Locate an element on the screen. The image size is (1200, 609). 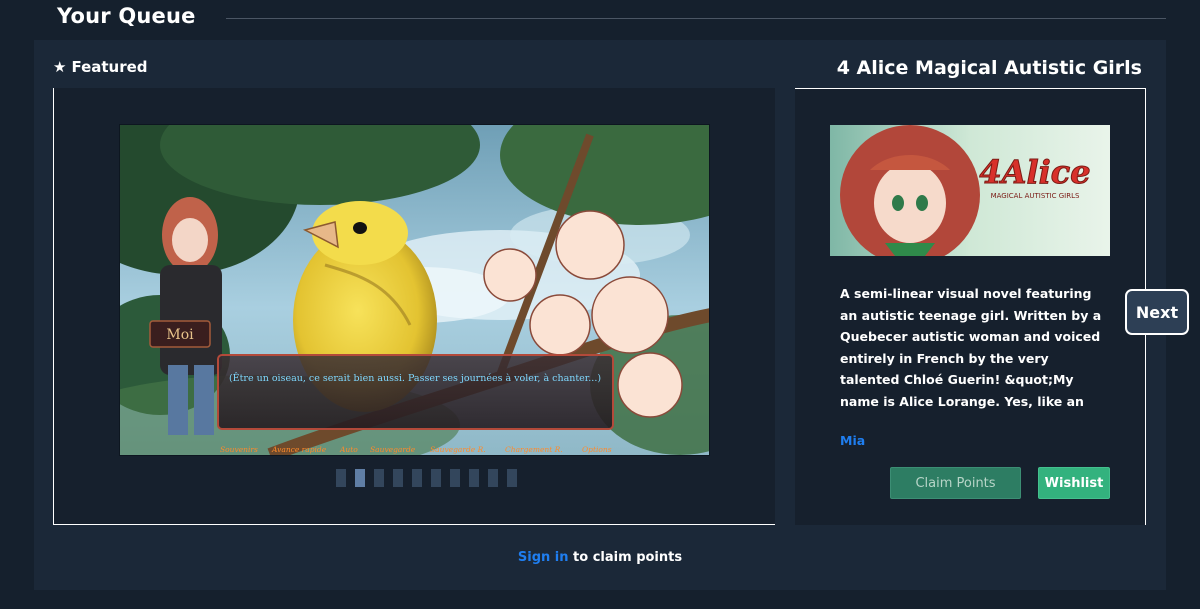
developer-link: Mia is located at coordinates (852, 440).